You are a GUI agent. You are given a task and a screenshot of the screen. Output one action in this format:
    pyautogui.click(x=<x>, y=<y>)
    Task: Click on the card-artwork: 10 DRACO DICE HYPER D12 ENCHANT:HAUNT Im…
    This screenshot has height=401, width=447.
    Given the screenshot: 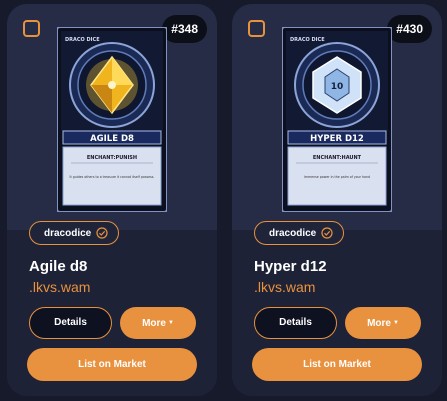 What is the action you would take?
    pyautogui.click(x=337, y=119)
    